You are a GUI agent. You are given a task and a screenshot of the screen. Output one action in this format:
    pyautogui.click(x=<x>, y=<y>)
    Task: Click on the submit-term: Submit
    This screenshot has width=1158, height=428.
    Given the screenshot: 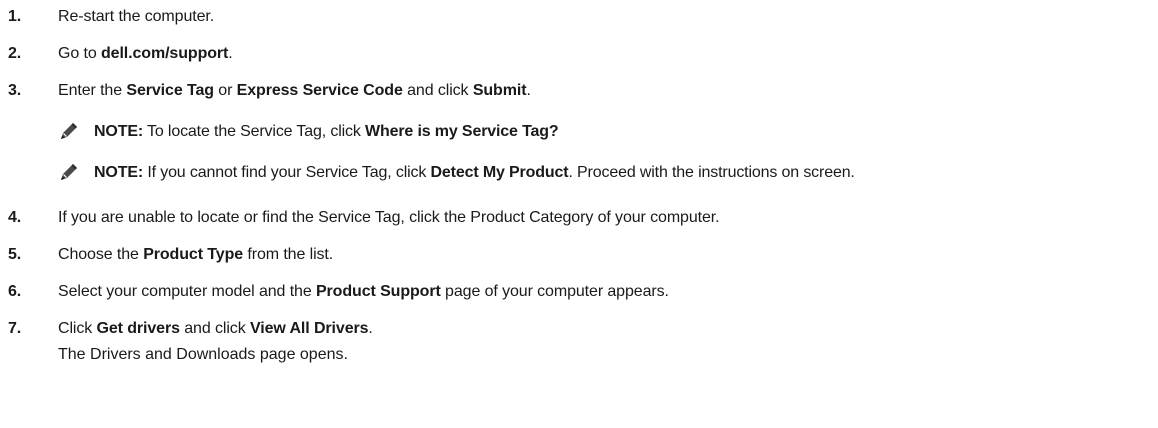 What is the action you would take?
    pyautogui.click(x=499, y=90)
    